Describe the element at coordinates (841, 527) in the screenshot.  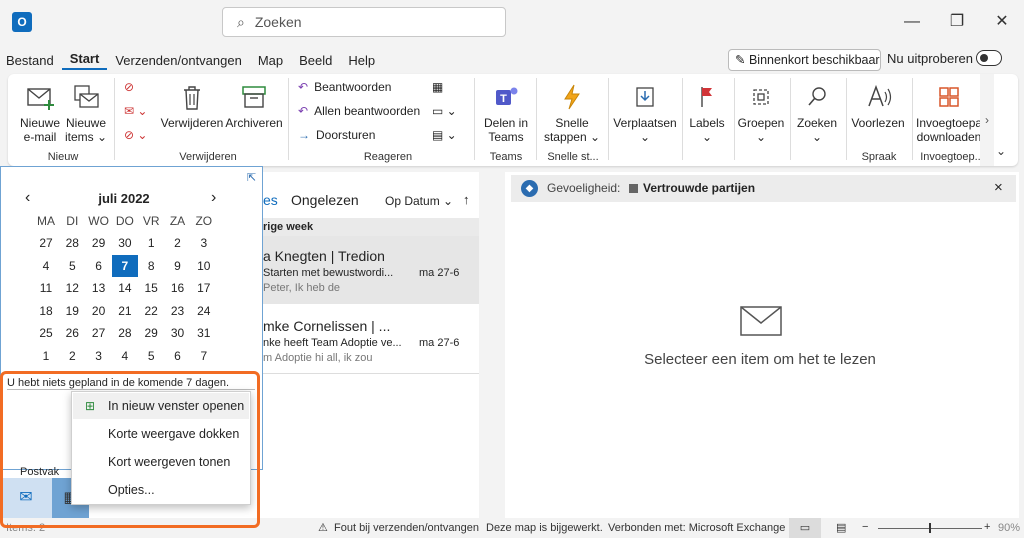
I see `reading-view-icon: ▤` at that location.